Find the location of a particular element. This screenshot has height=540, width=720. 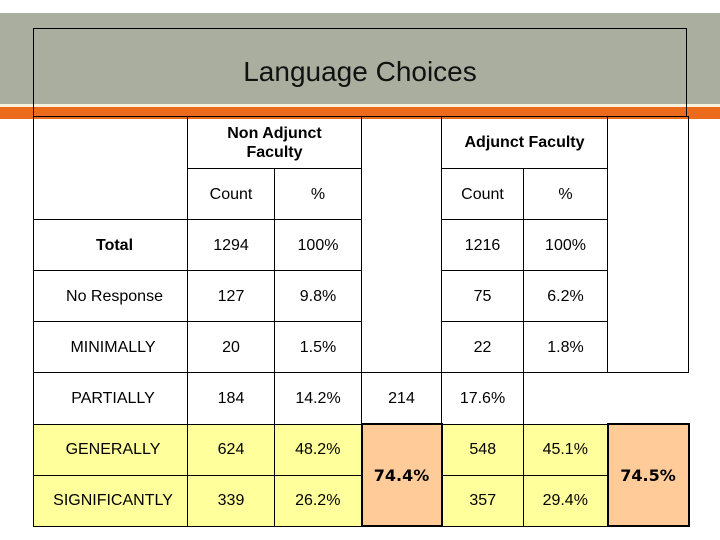

table-row: PARTIALLY 184 14.2% 214 17.6% is located at coordinates (361, 398).